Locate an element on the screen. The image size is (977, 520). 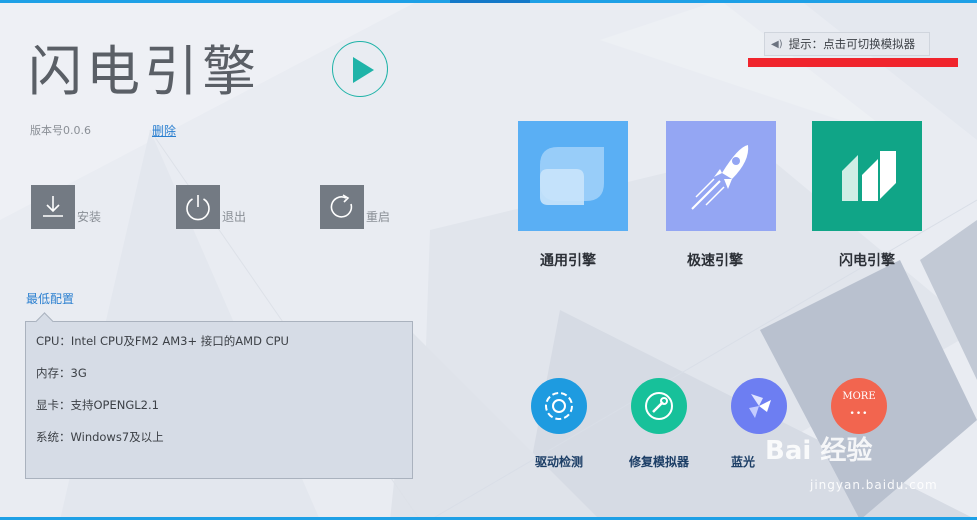
general-engine-icon is located at coordinates (572, 176).